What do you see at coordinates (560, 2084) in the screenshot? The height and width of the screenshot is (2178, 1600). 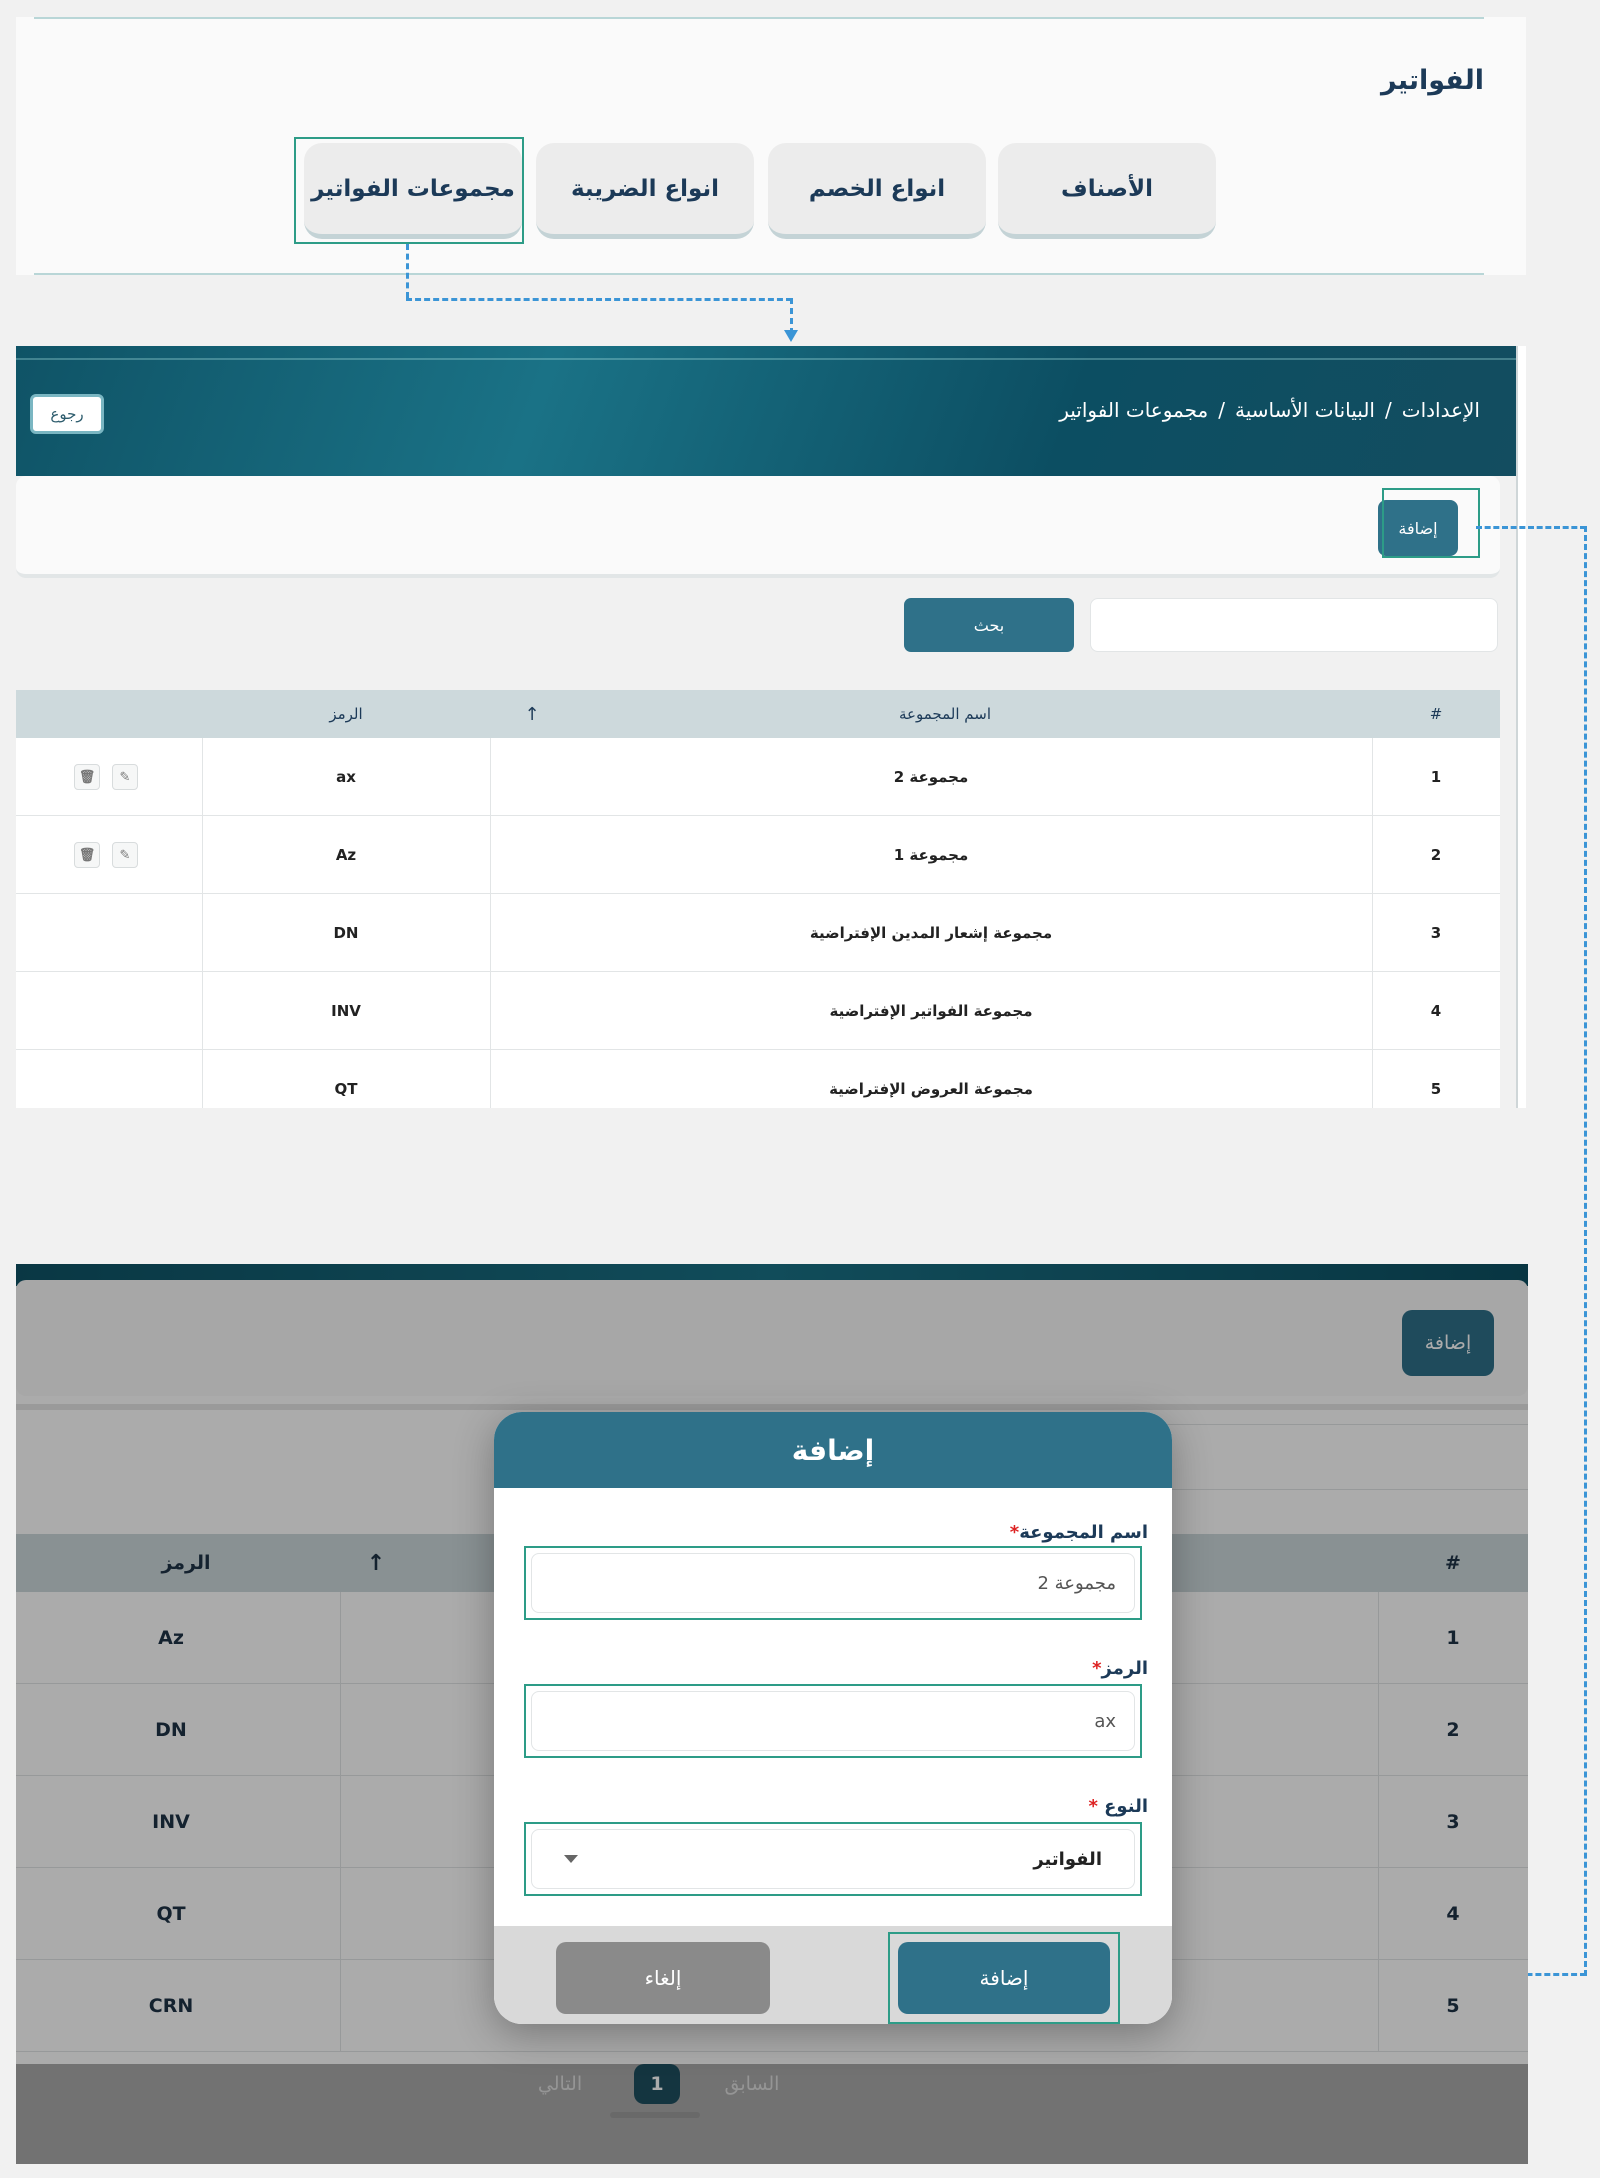 I see `next-page-button: التالي` at bounding box center [560, 2084].